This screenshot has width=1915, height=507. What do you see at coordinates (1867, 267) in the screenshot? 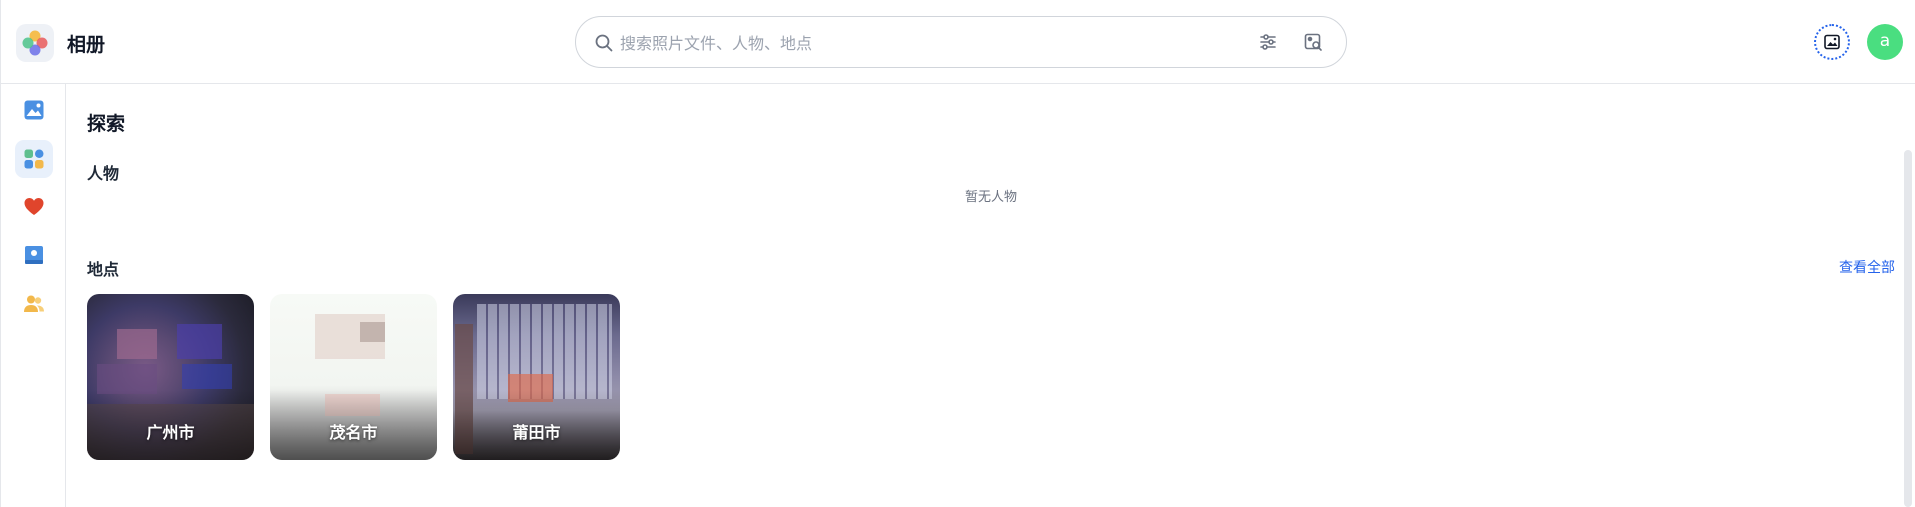
I see `view-all-places-link: 查看全部` at bounding box center [1867, 267].